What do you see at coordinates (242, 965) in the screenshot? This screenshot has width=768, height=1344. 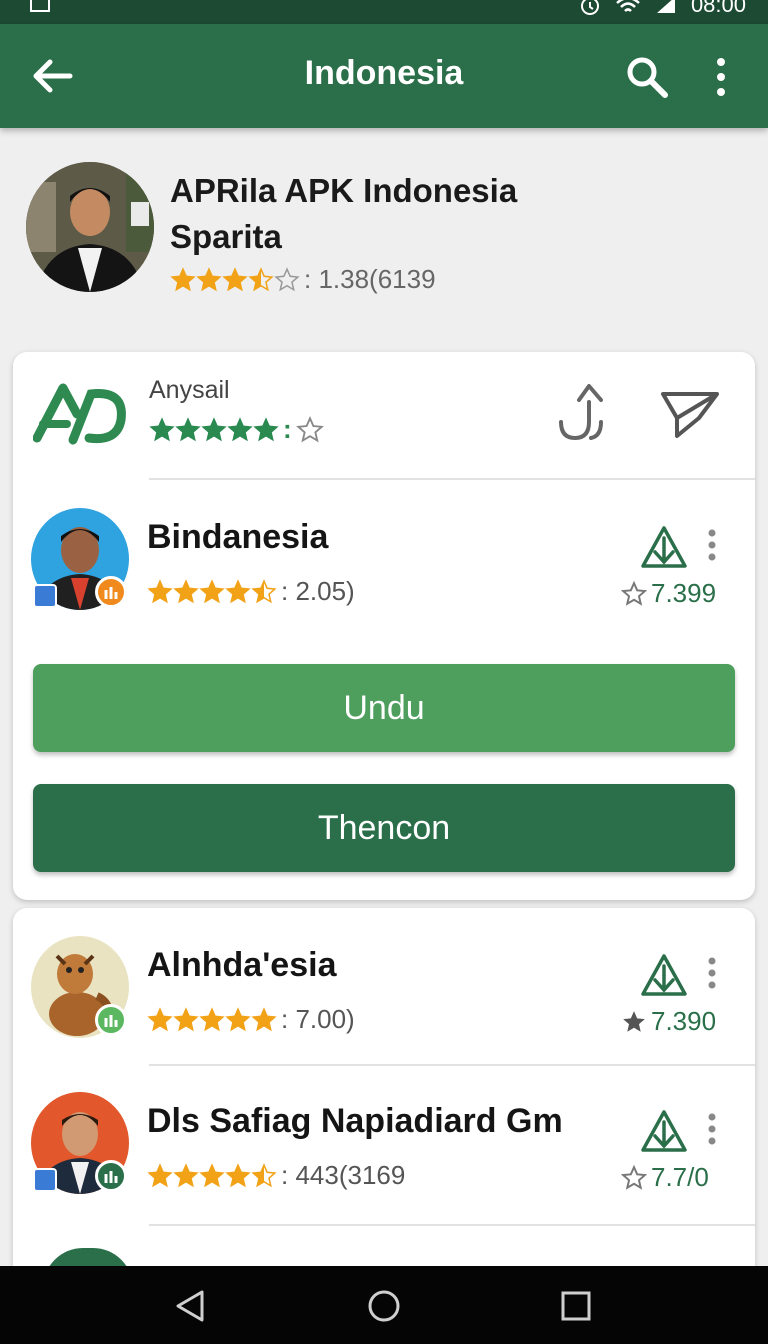 I see `list-item-name: Alnhda'esia` at bounding box center [242, 965].